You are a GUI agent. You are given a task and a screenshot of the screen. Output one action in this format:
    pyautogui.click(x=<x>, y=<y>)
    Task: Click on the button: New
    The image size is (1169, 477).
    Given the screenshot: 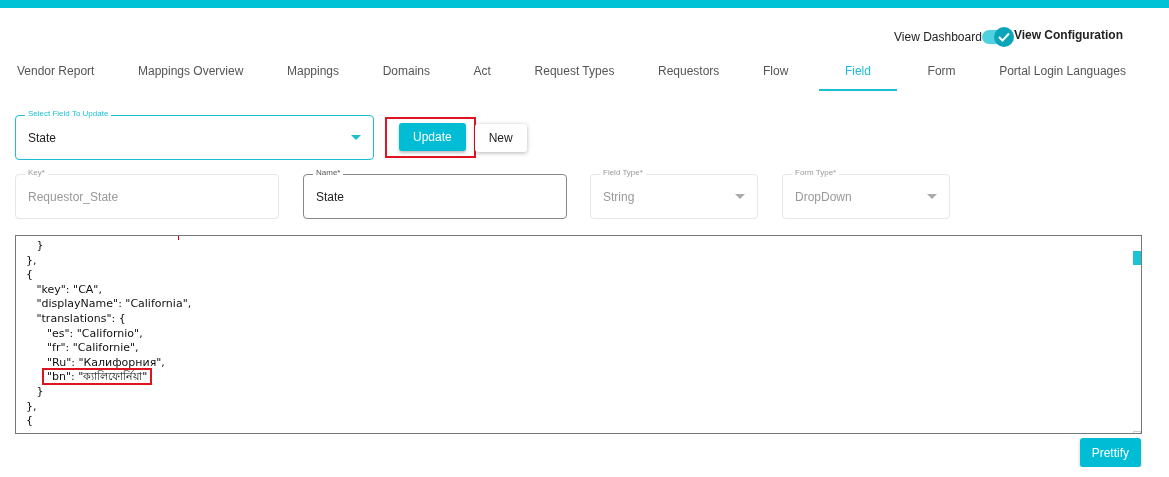 What is the action you would take?
    pyautogui.click(x=500, y=137)
    